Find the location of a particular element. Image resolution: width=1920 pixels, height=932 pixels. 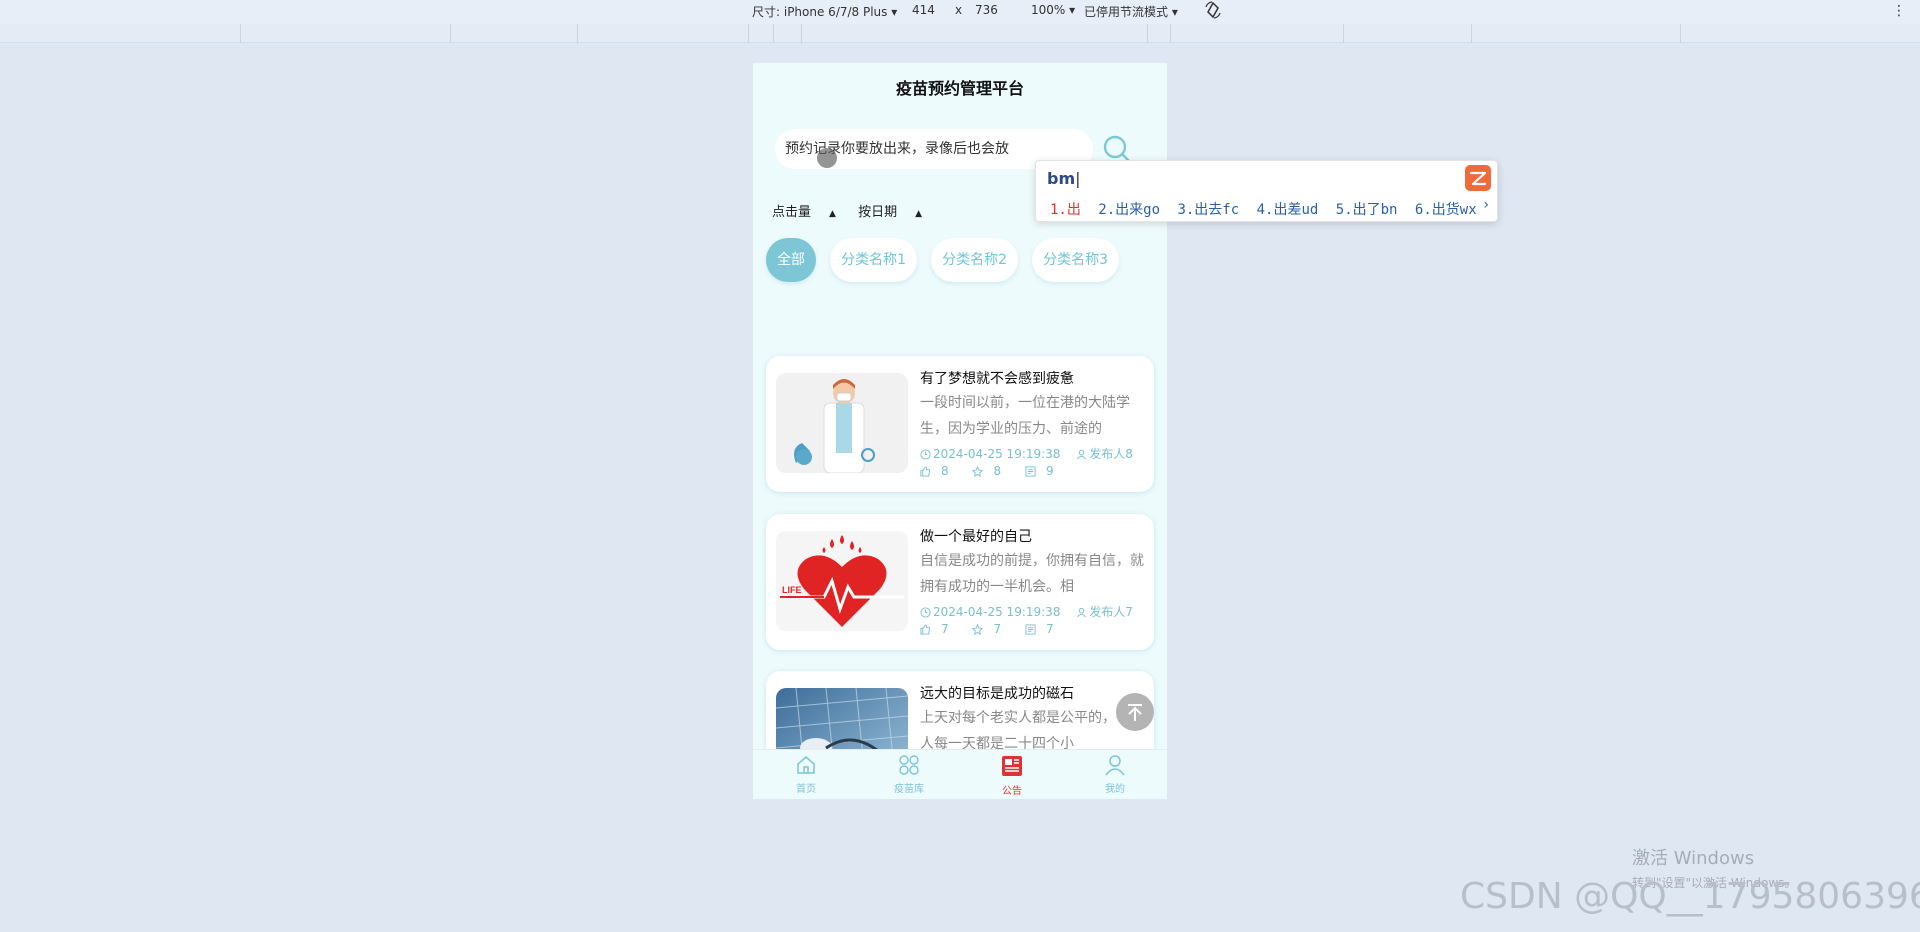

arrow-up-icon is located at coordinates (1135, 712).